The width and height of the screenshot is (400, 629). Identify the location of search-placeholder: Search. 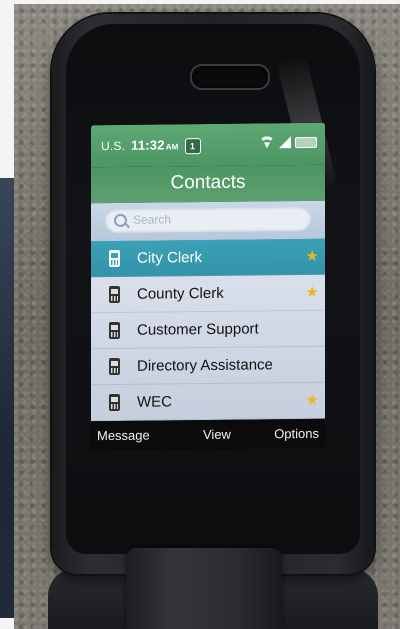
(152, 219).